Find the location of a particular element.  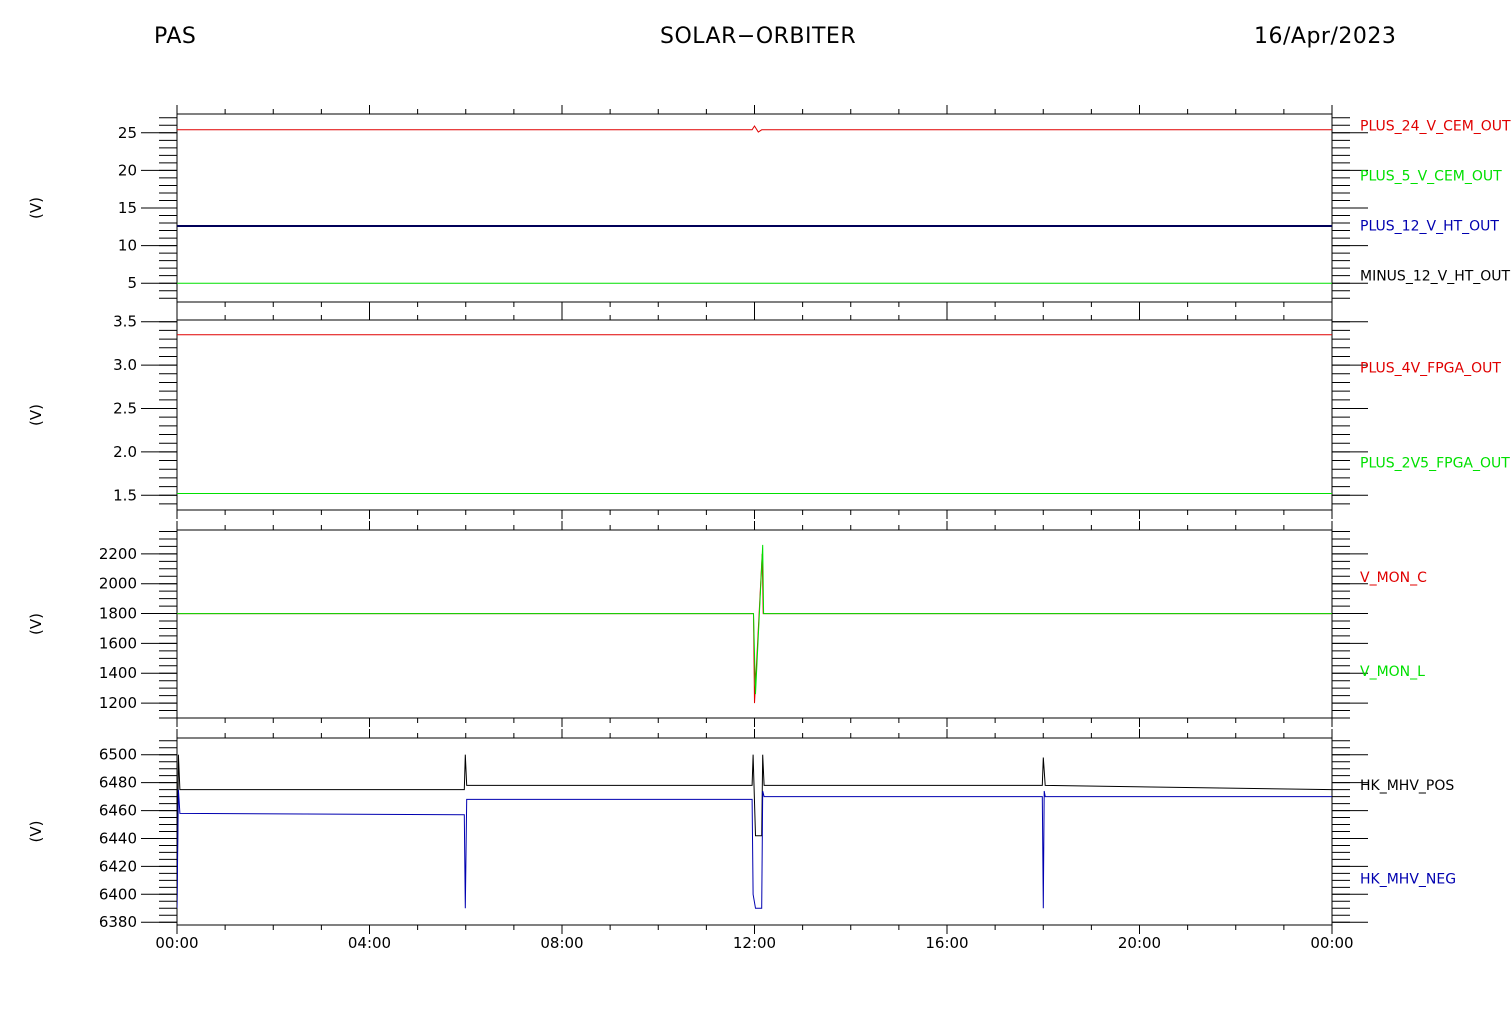

x-tick-label: 12:00 is located at coordinates (754, 943).